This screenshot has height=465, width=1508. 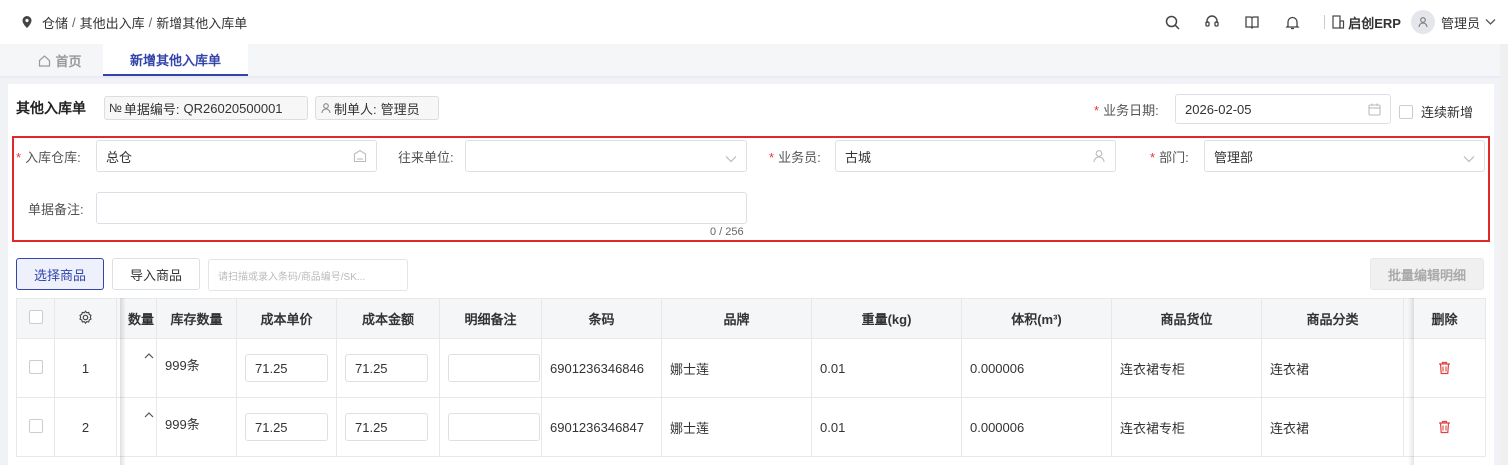 I want to click on warehouse-value: 总仓, so click(x=119, y=157).